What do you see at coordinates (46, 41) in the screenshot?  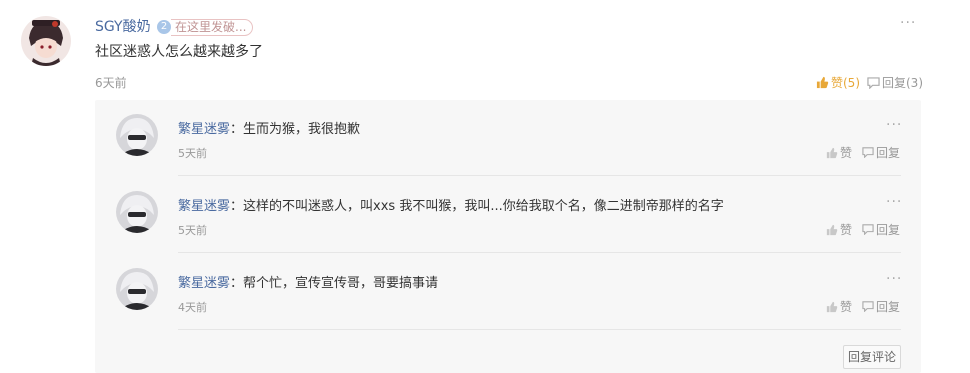 I see `user-avatar` at bounding box center [46, 41].